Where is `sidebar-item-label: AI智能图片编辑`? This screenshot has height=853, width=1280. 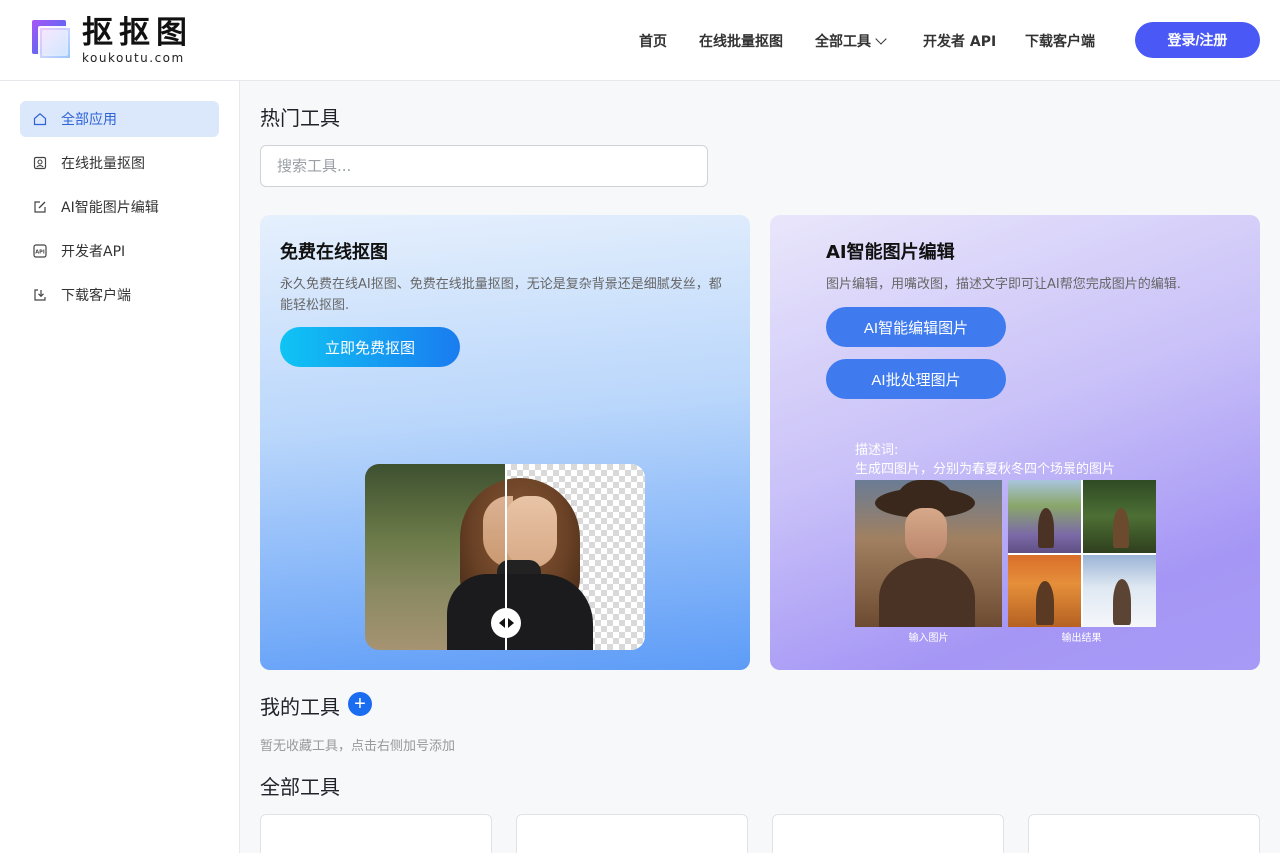
sidebar-item-label: AI智能图片编辑 is located at coordinates (110, 208).